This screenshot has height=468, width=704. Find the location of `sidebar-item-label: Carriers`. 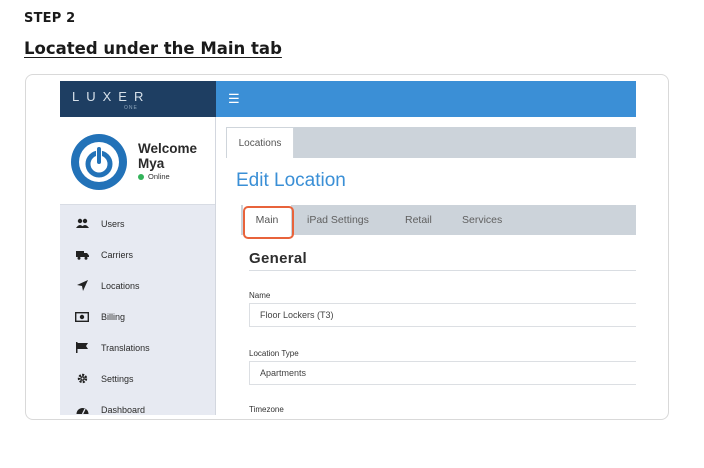

sidebar-item-label: Carriers is located at coordinates (117, 254).